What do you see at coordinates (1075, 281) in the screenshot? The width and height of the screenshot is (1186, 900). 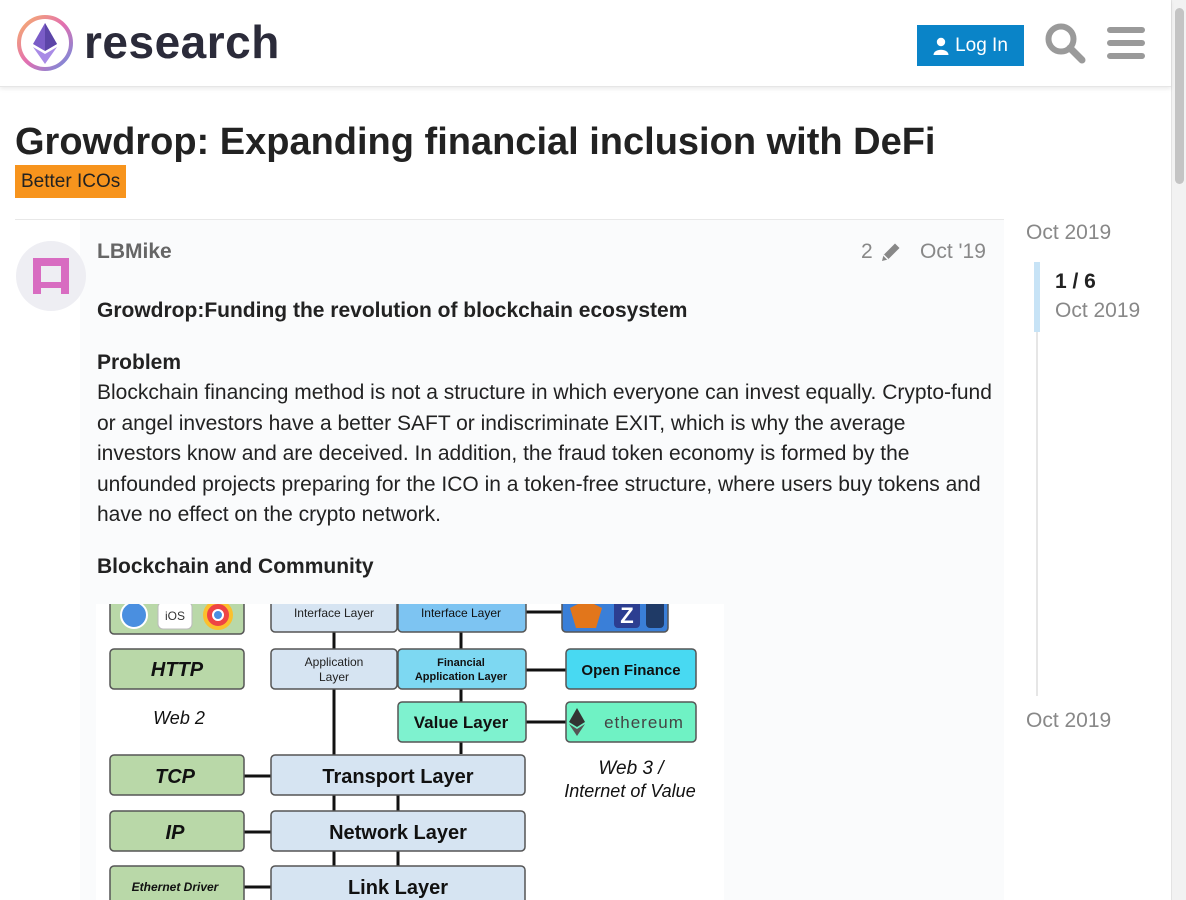 I see `timeline-position: 1 / 6` at bounding box center [1075, 281].